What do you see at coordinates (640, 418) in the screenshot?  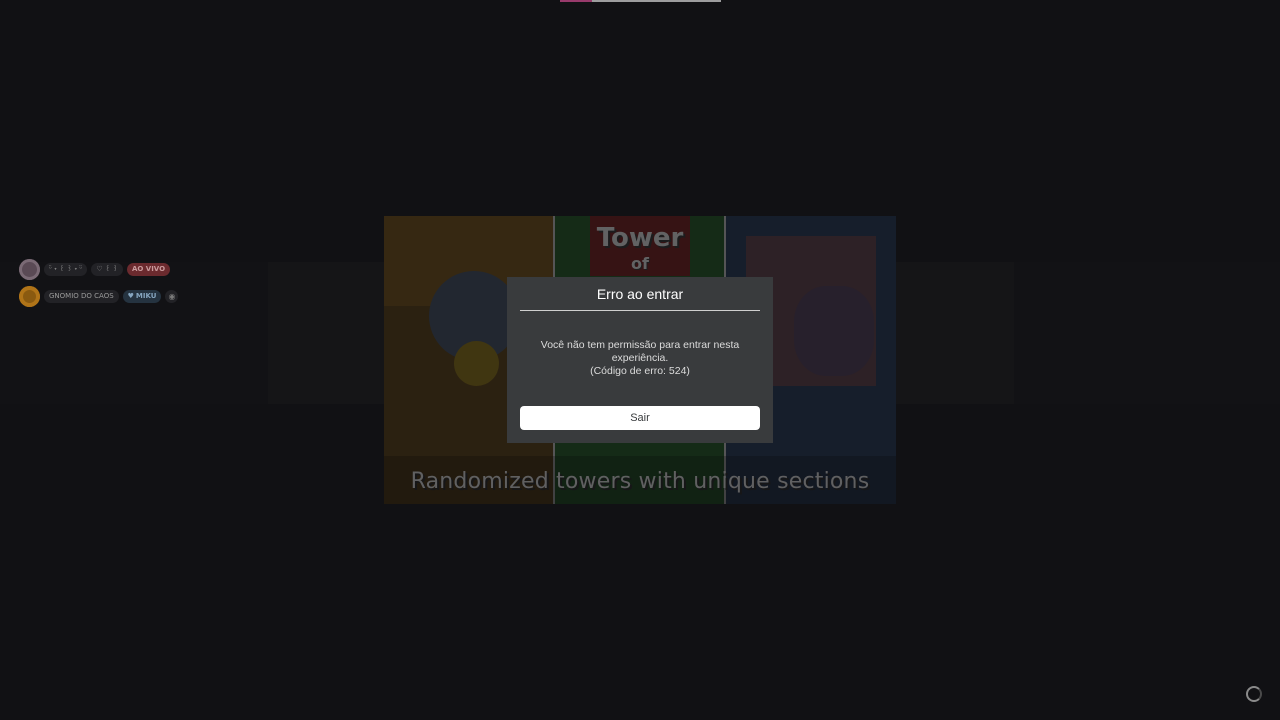 I see `leave-button: Sair` at bounding box center [640, 418].